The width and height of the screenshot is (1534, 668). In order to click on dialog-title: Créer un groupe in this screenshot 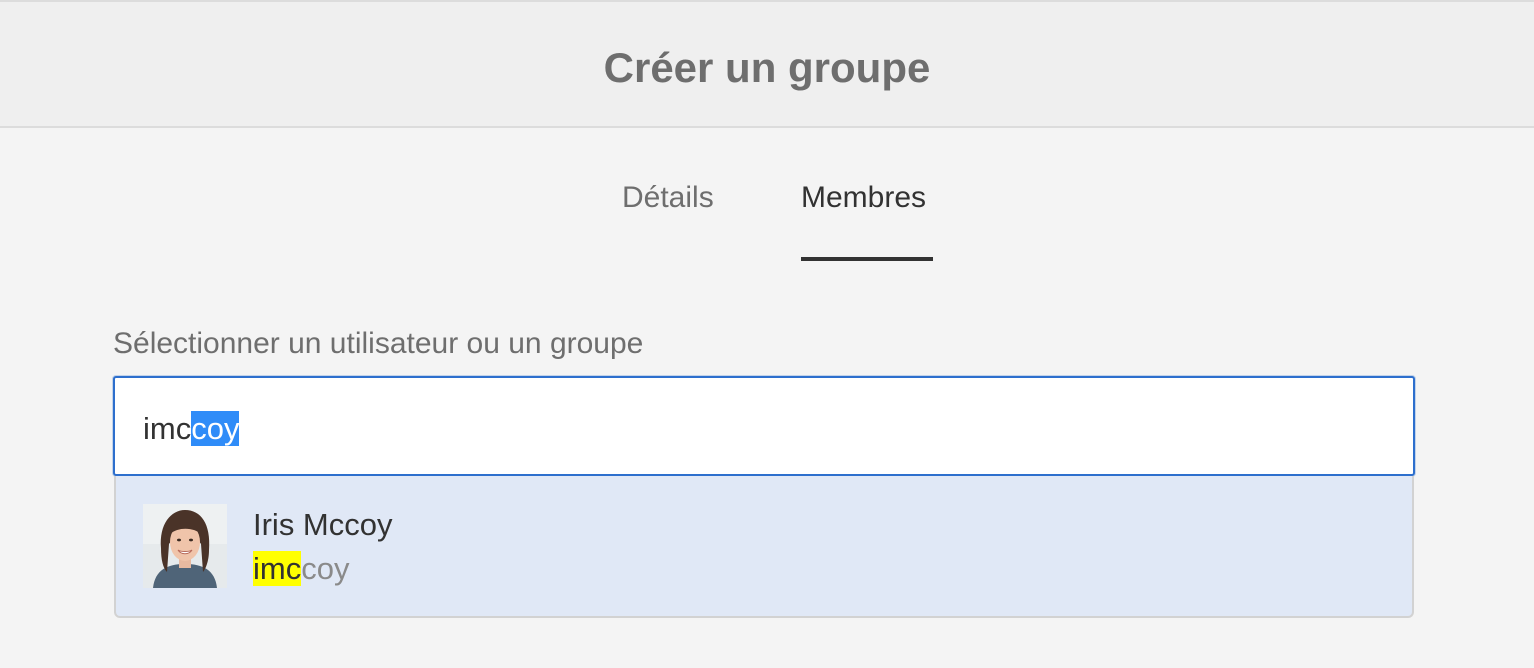, I will do `click(767, 67)`.